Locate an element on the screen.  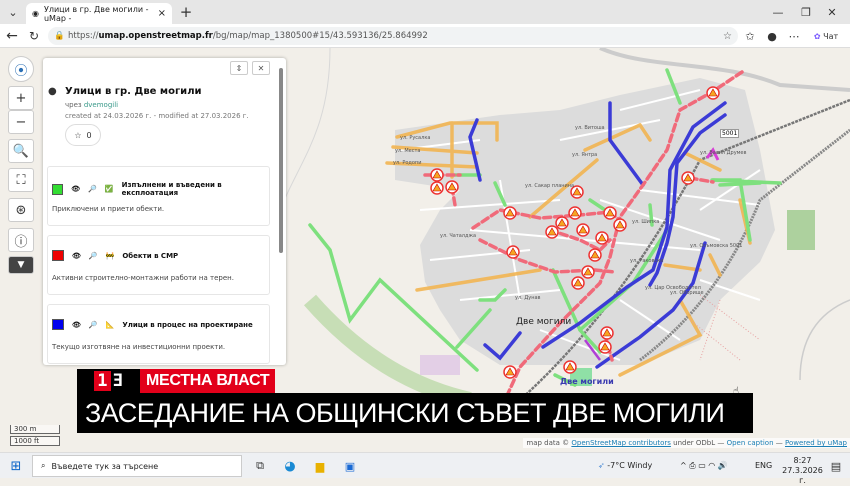
layer-title: Улици в процес на проектиране is located at coordinates (187, 325).